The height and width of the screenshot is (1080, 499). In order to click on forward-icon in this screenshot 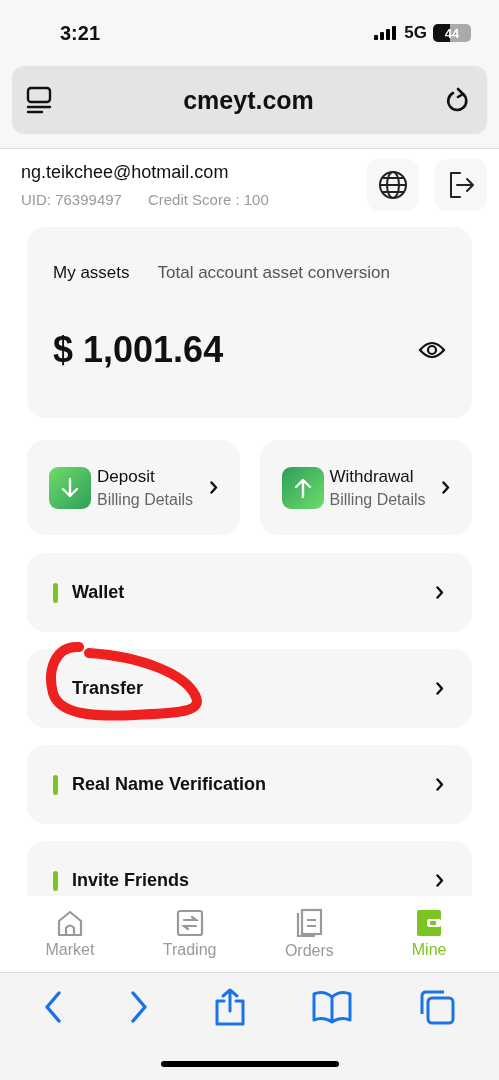, I will do `click(138, 1007)`.